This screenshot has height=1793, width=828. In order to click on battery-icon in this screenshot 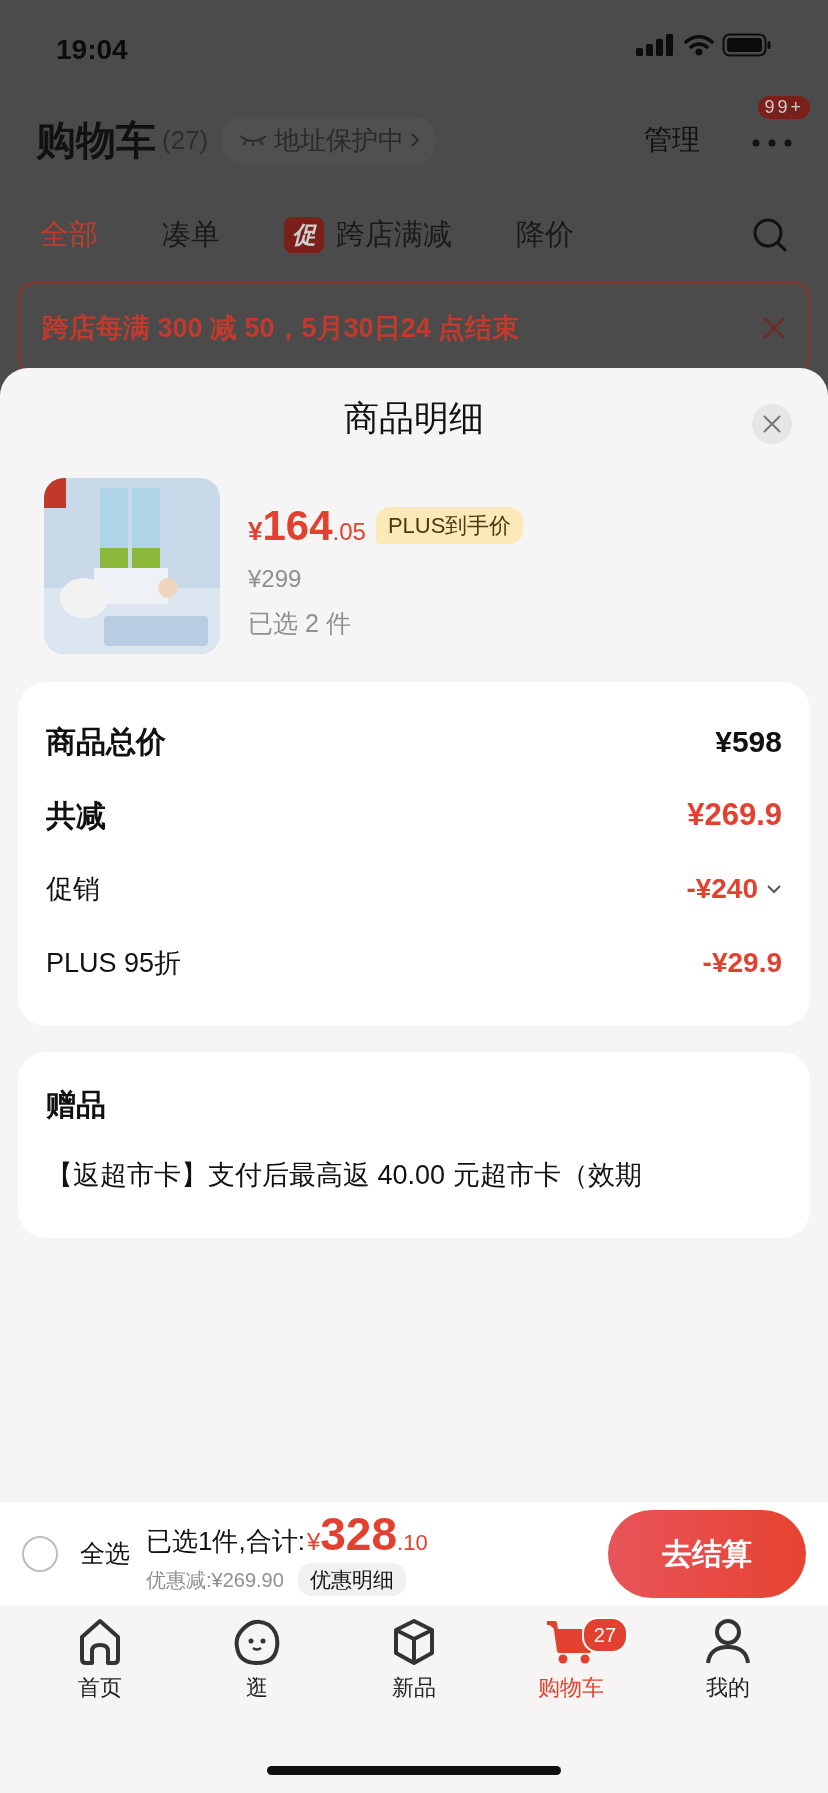, I will do `click(747, 45)`.